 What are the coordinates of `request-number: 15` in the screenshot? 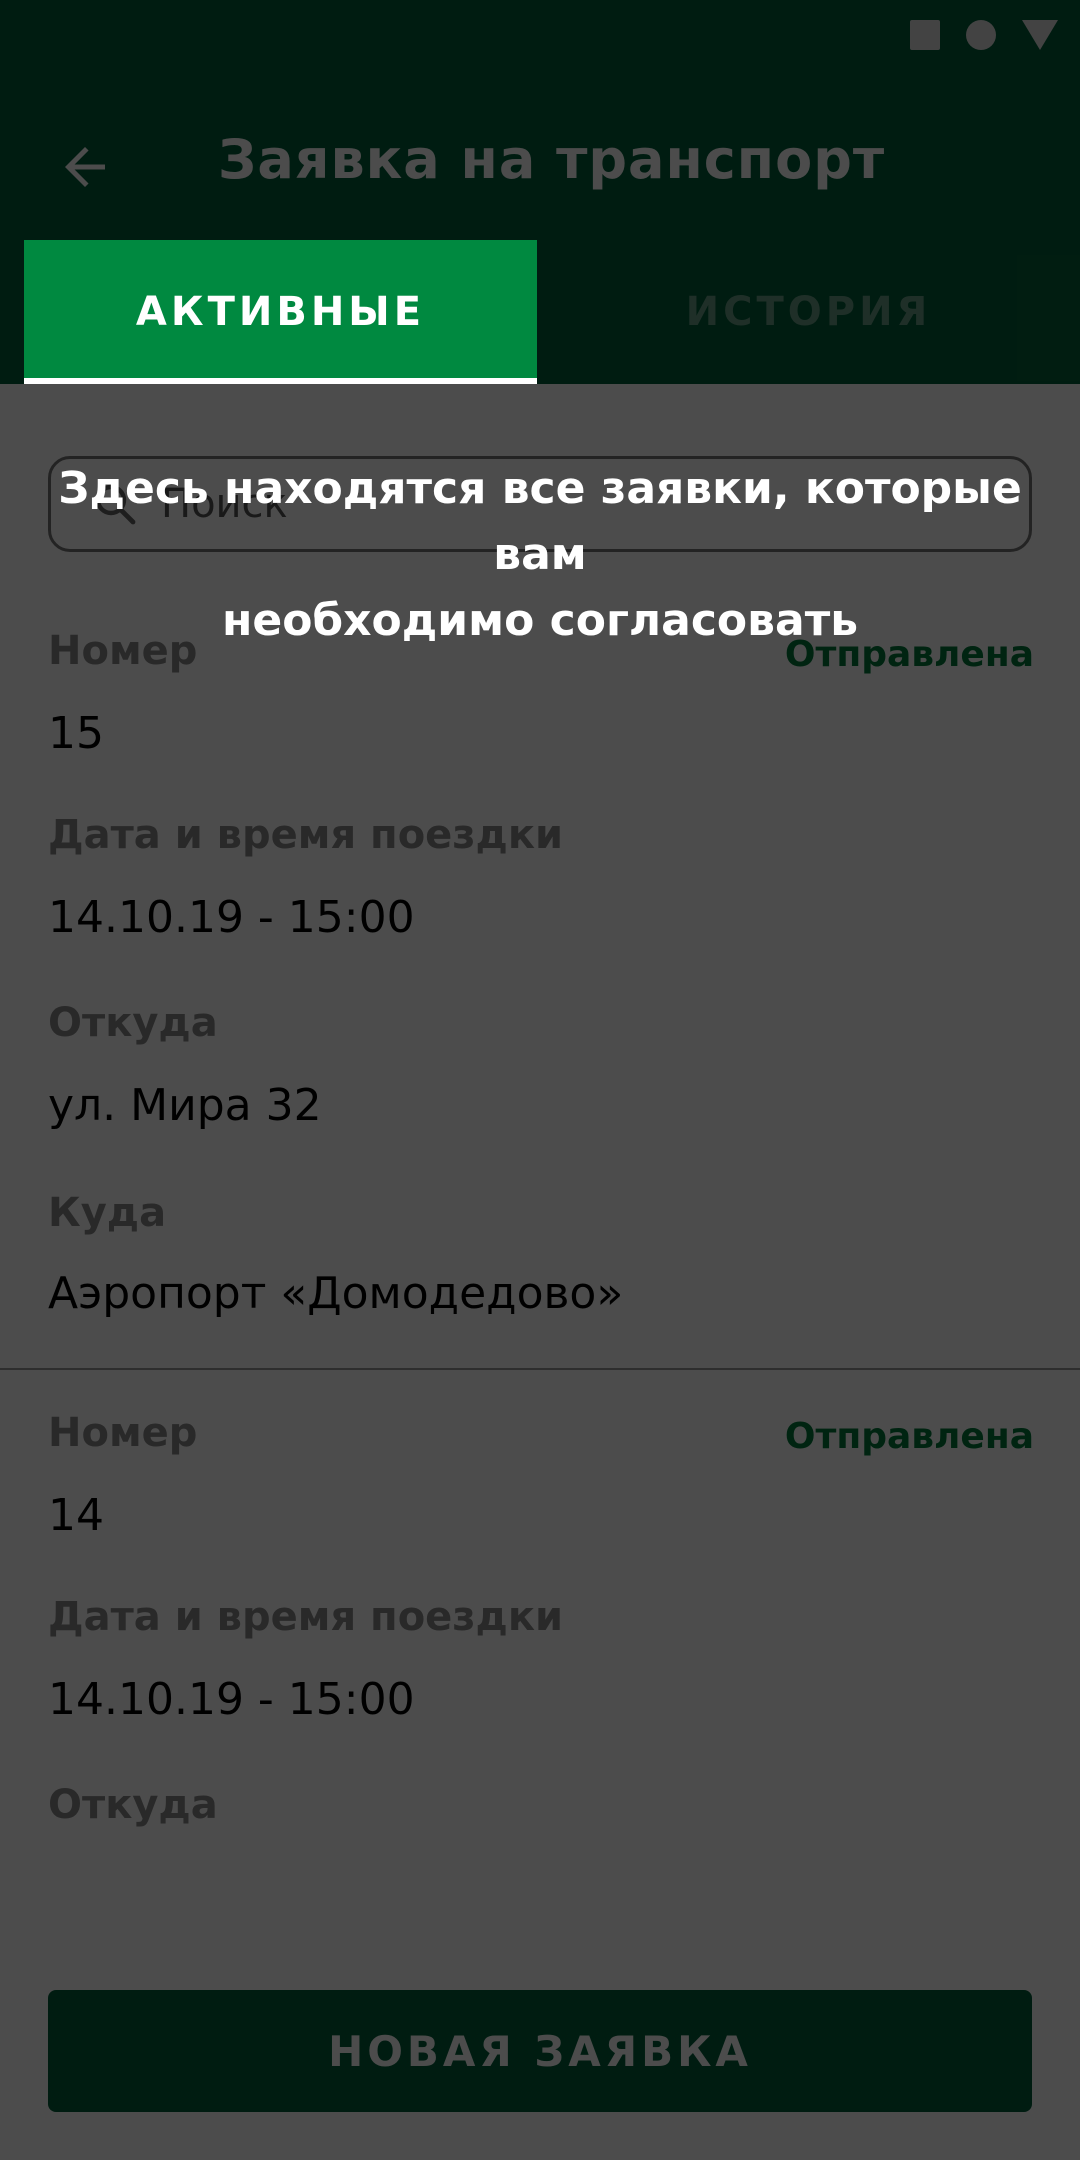 It's located at (76, 733).